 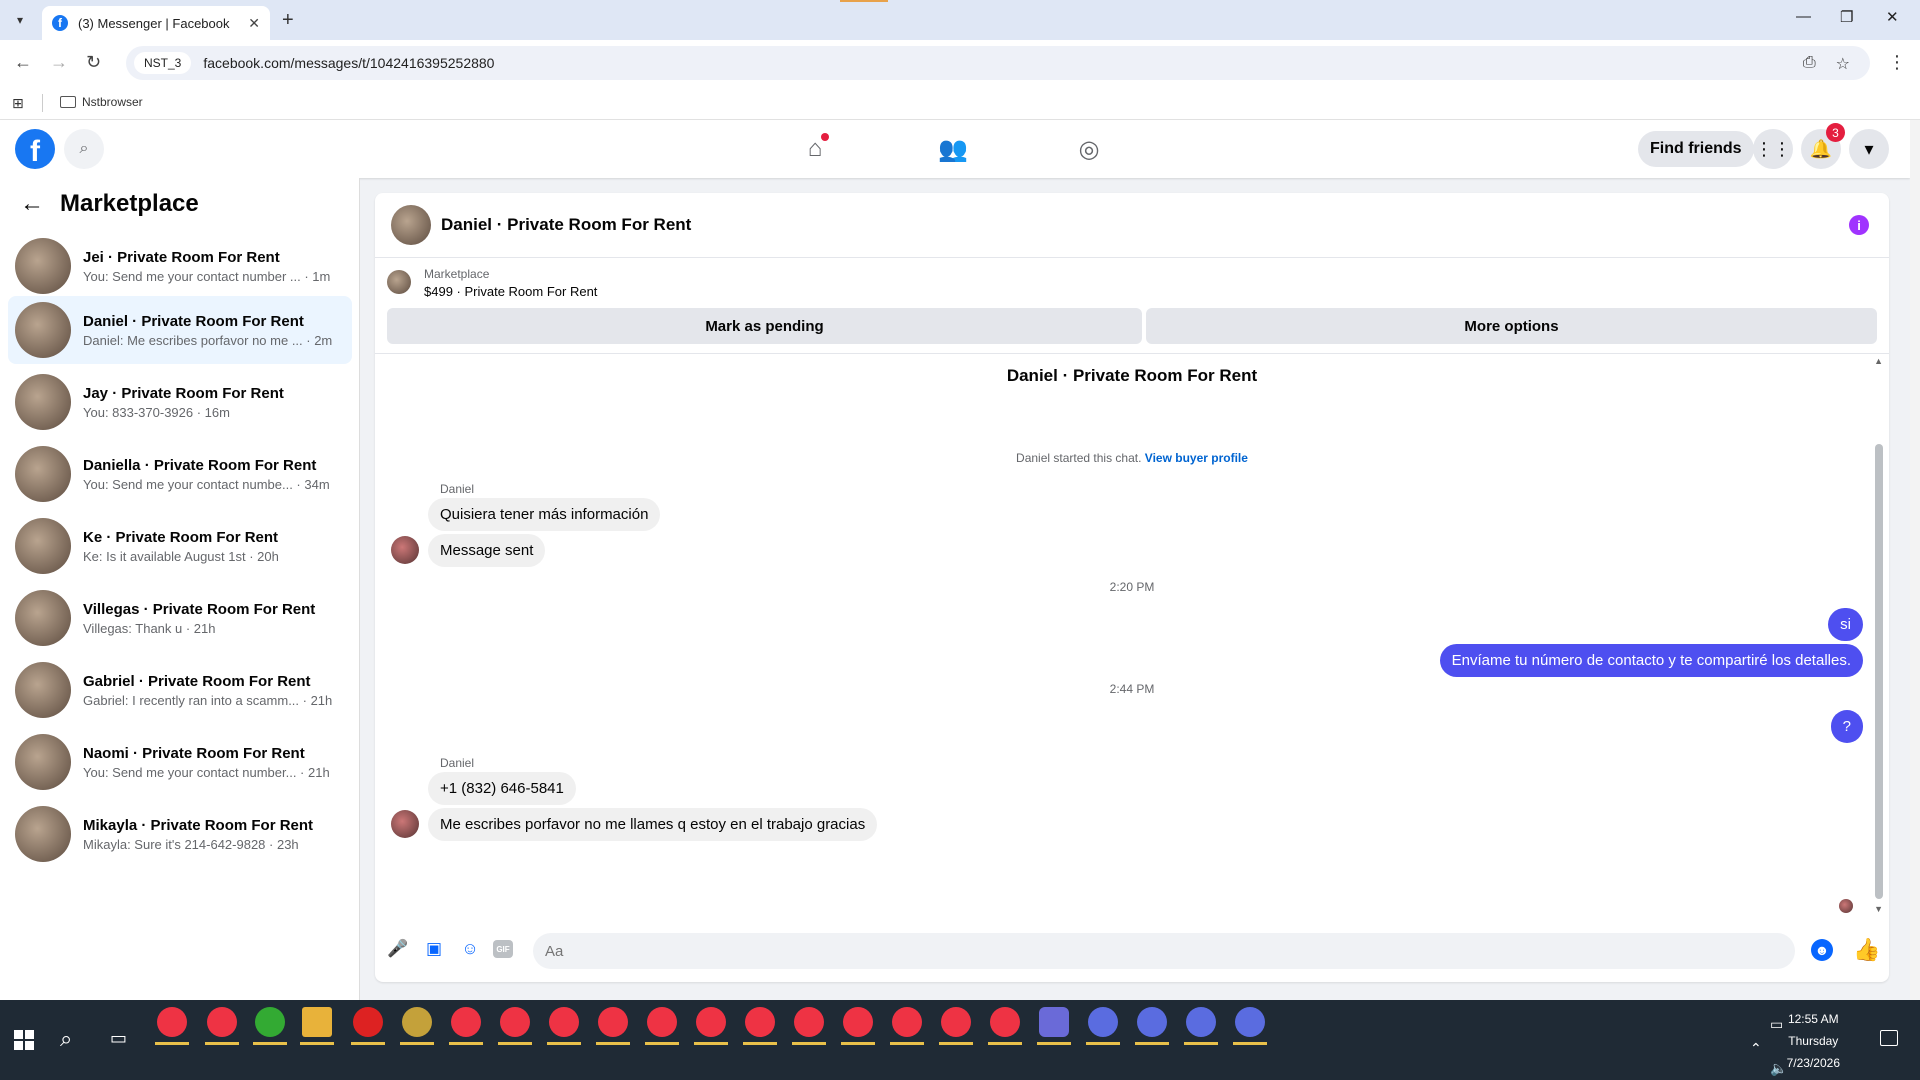 I want to click on restore-icon: ❐, so click(x=1846, y=17).